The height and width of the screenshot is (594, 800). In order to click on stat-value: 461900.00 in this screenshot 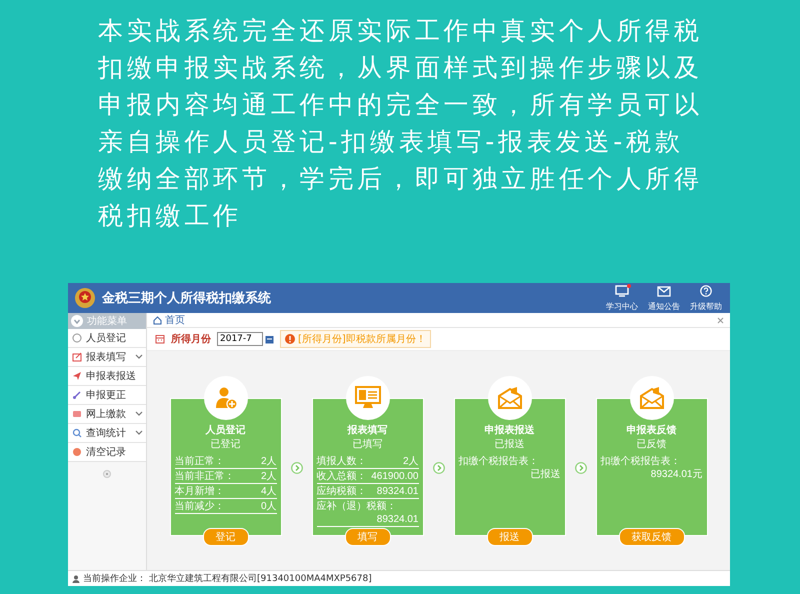, I will do `click(394, 476)`.